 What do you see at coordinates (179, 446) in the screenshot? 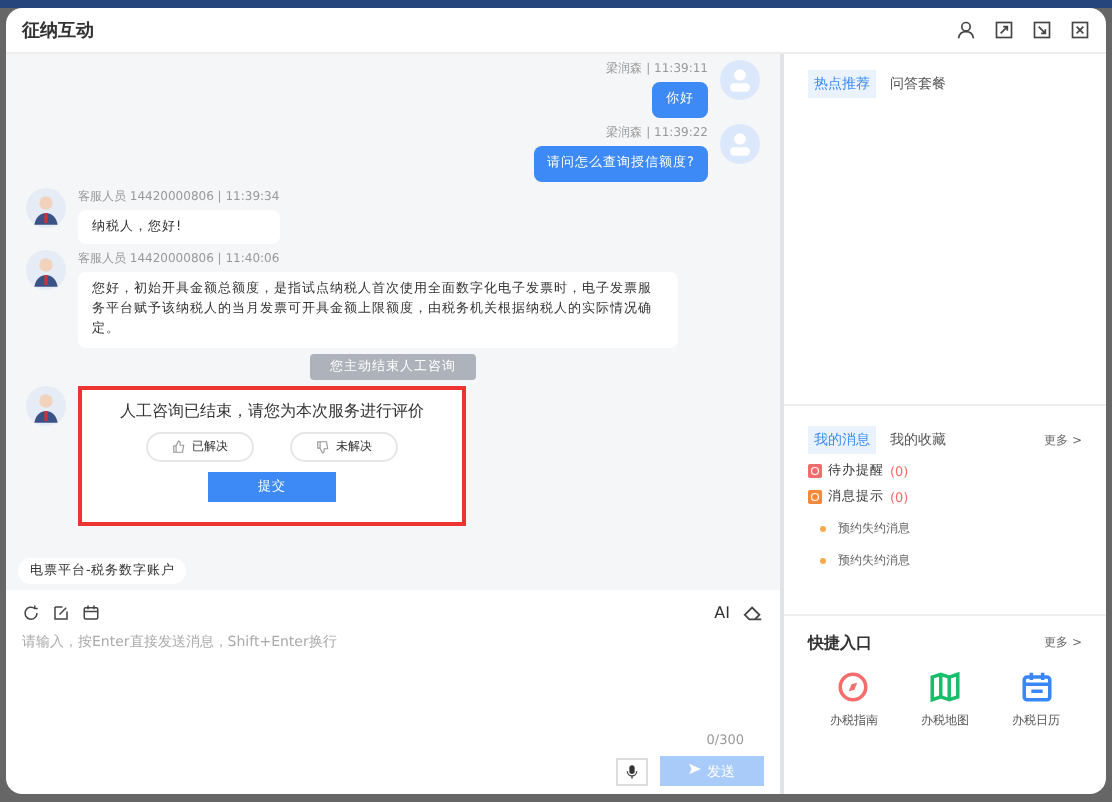
I see `thumbs-up-icon` at bounding box center [179, 446].